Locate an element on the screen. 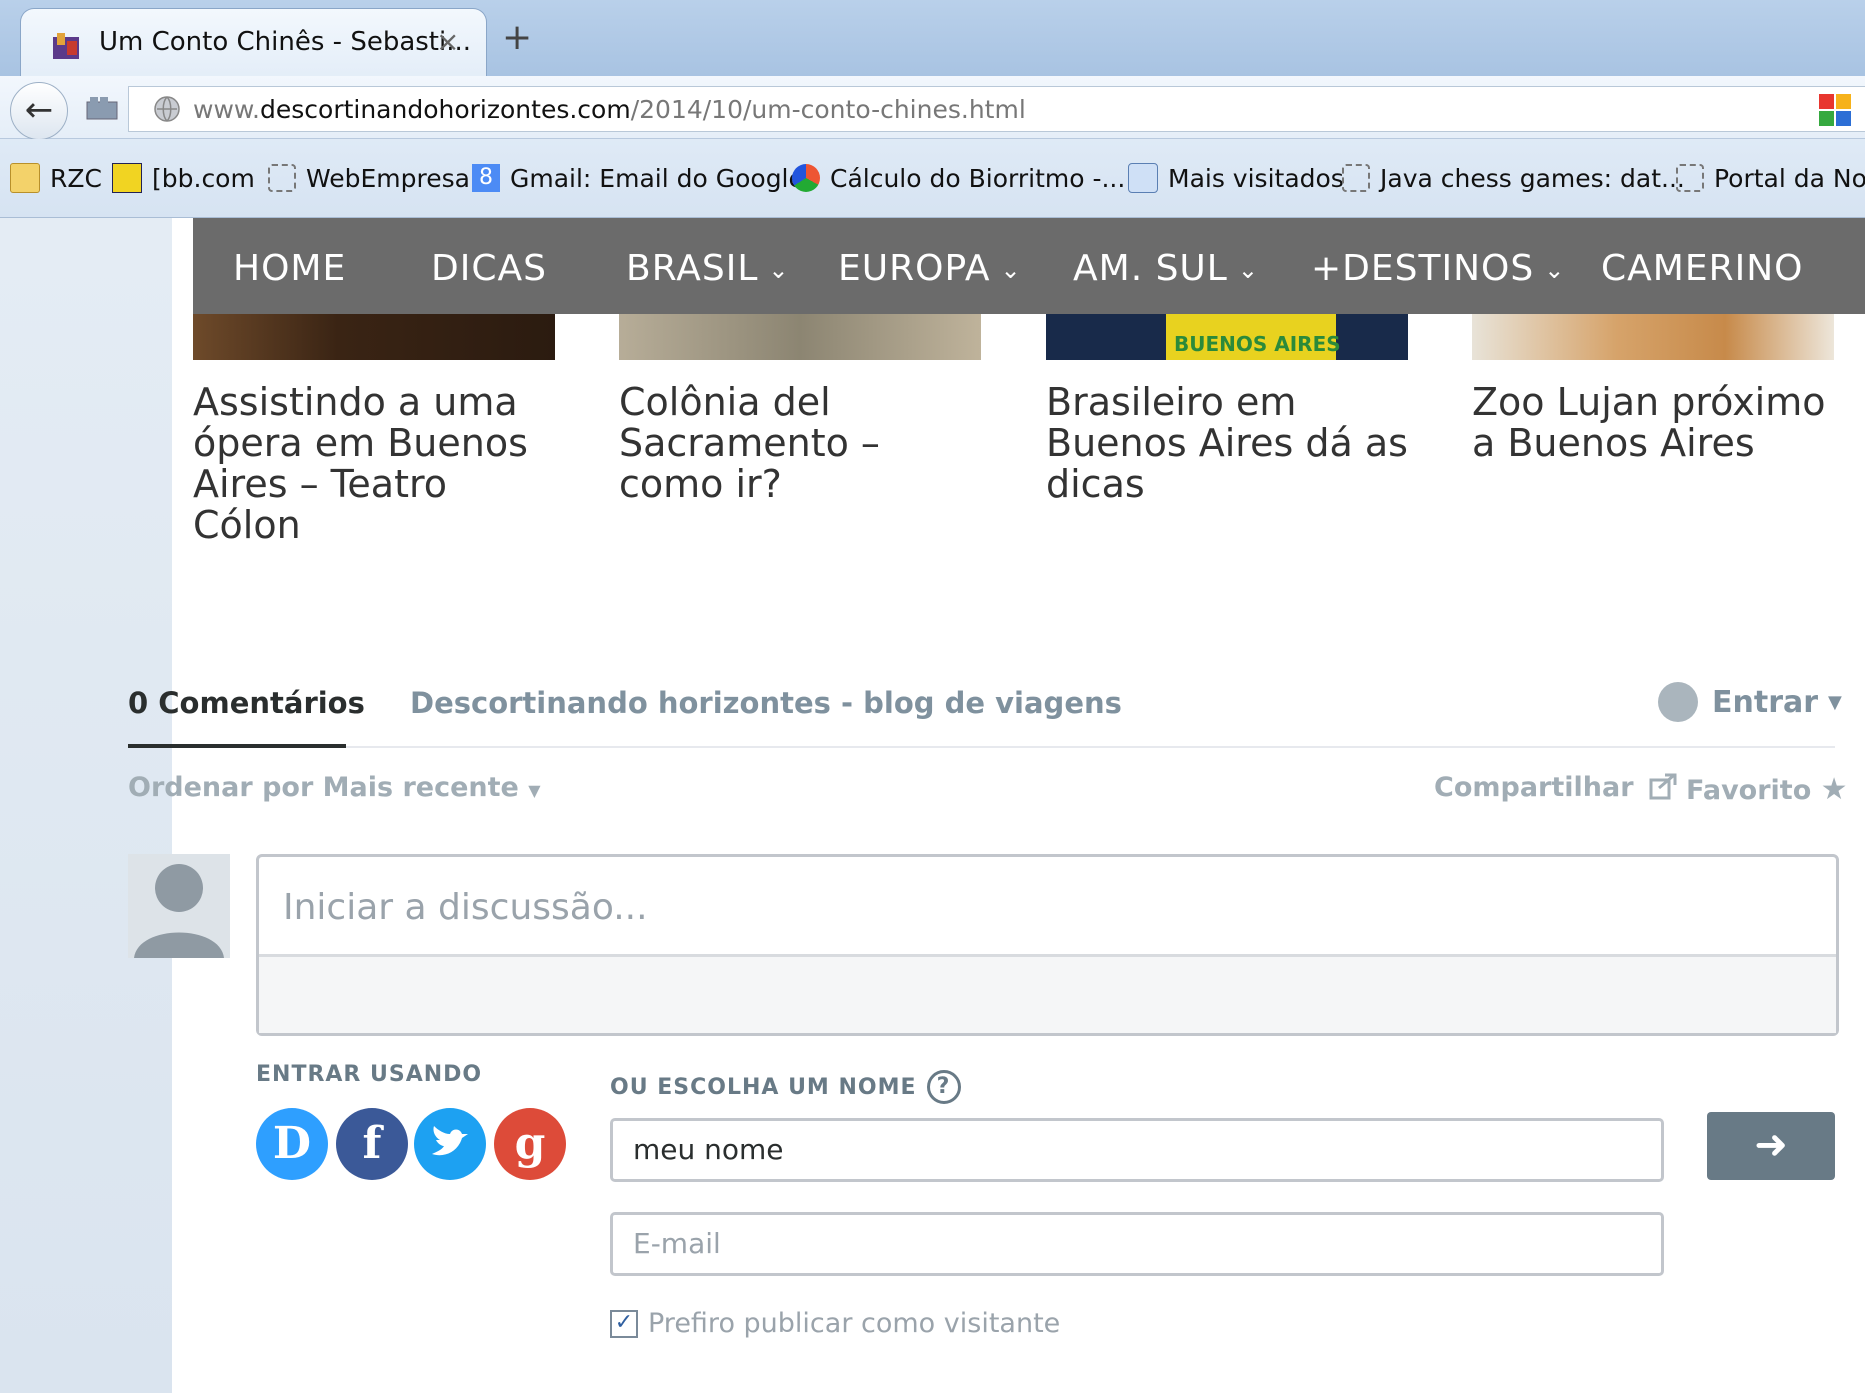  bookmark-label: WebEmpresa is located at coordinates (388, 178).